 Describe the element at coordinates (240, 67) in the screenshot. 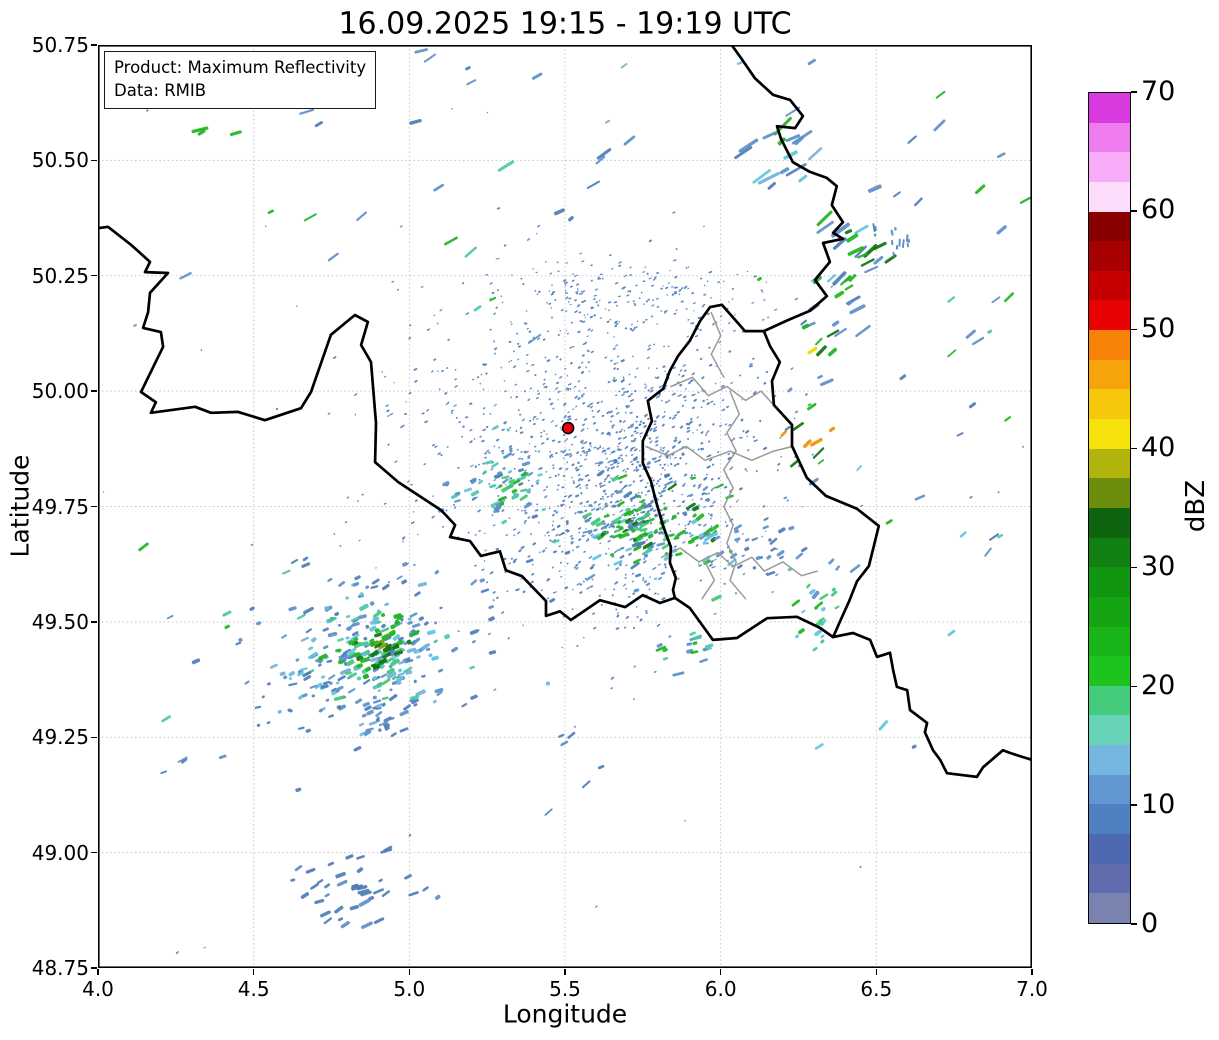

I see `product-label: Product: Maximum Reflectivity` at that location.